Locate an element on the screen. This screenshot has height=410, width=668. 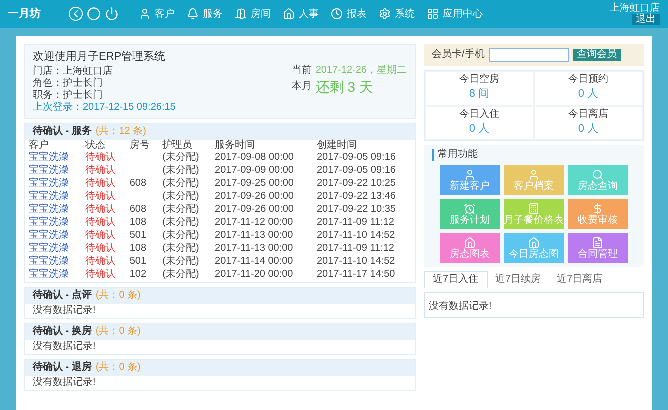
service-time-cell-text: 2017-11-13 00:00 is located at coordinates (254, 249).